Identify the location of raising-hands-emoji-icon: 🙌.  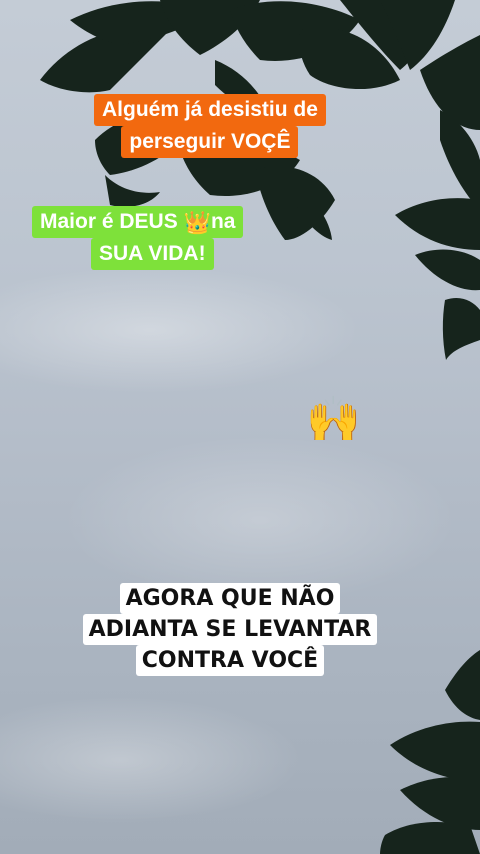
(333, 419).